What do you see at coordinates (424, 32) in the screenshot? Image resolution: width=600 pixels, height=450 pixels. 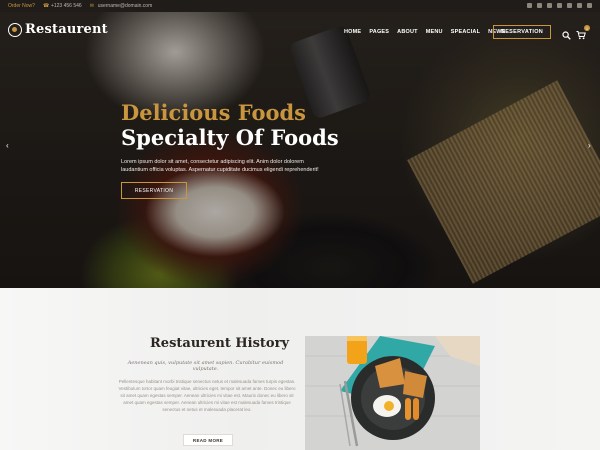 I see `main-nav: HOME PAGES ABOUT MENU SPEACIAL NEWS` at bounding box center [424, 32].